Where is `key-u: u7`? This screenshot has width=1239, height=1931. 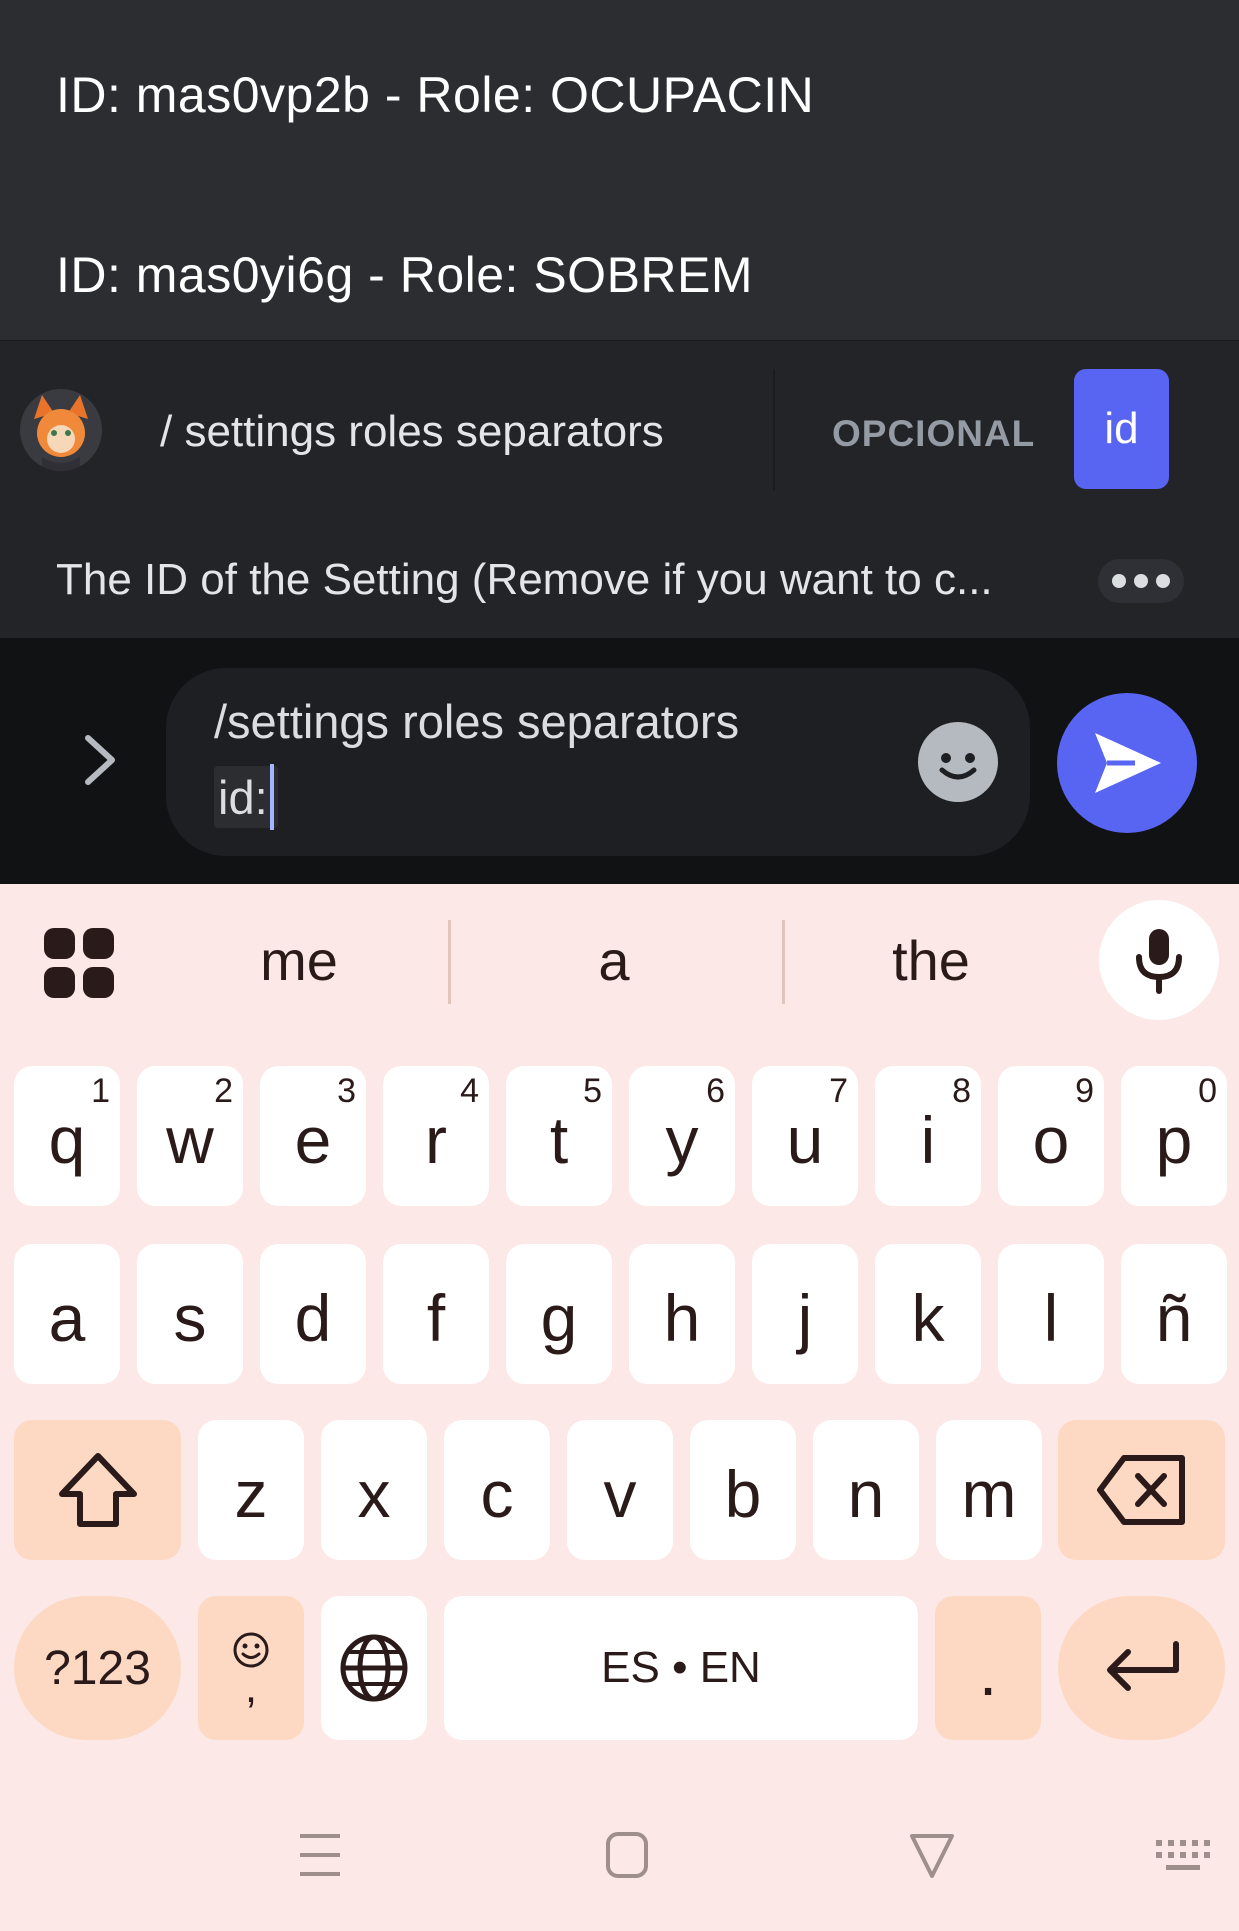 key-u: u7 is located at coordinates (805, 1136).